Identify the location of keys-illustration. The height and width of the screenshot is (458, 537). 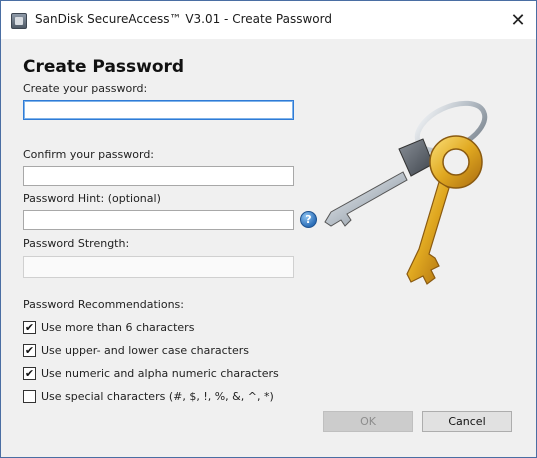
(406, 192).